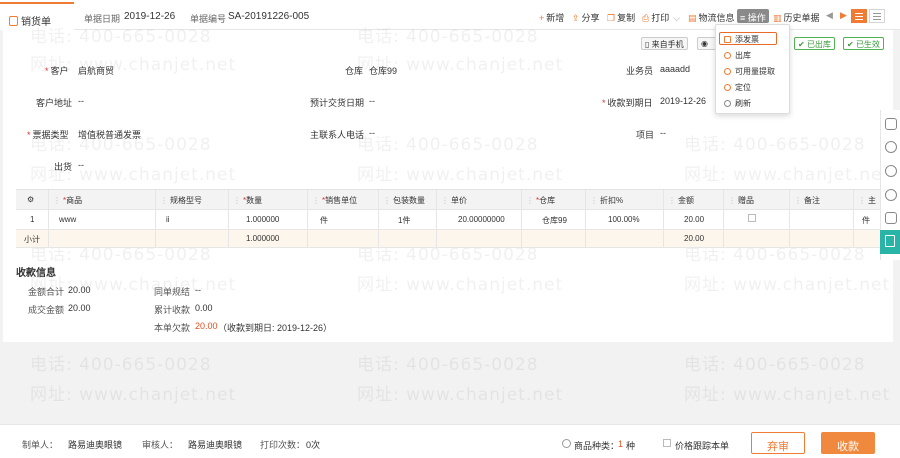  What do you see at coordinates (566, 443) in the screenshot?
I see `radio-icon` at bounding box center [566, 443].